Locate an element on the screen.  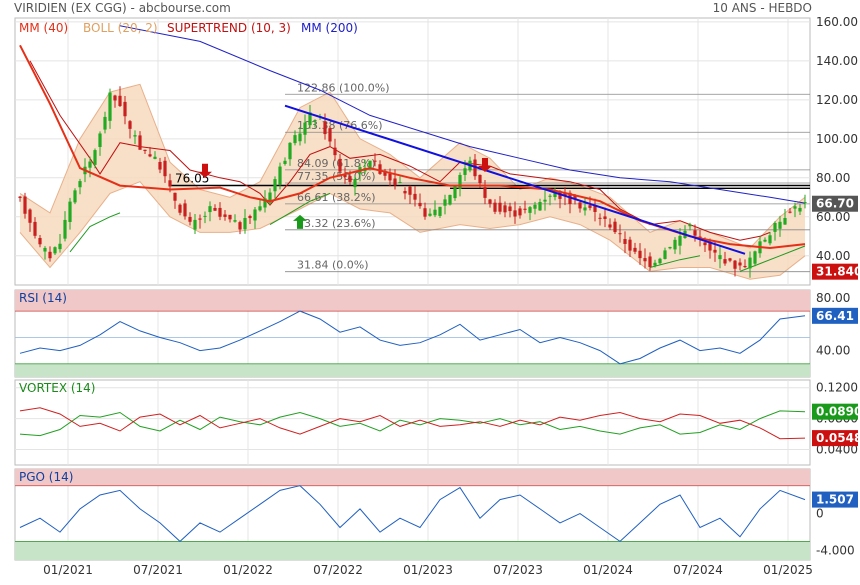
fib-low-badge: 31.840 is located at coordinates (836, 271).